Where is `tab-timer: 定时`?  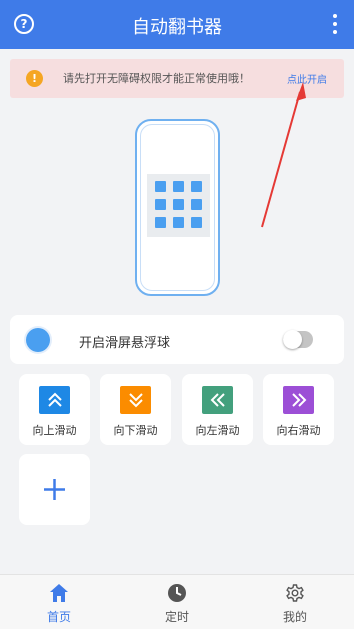 tab-timer: 定时 is located at coordinates (177, 602).